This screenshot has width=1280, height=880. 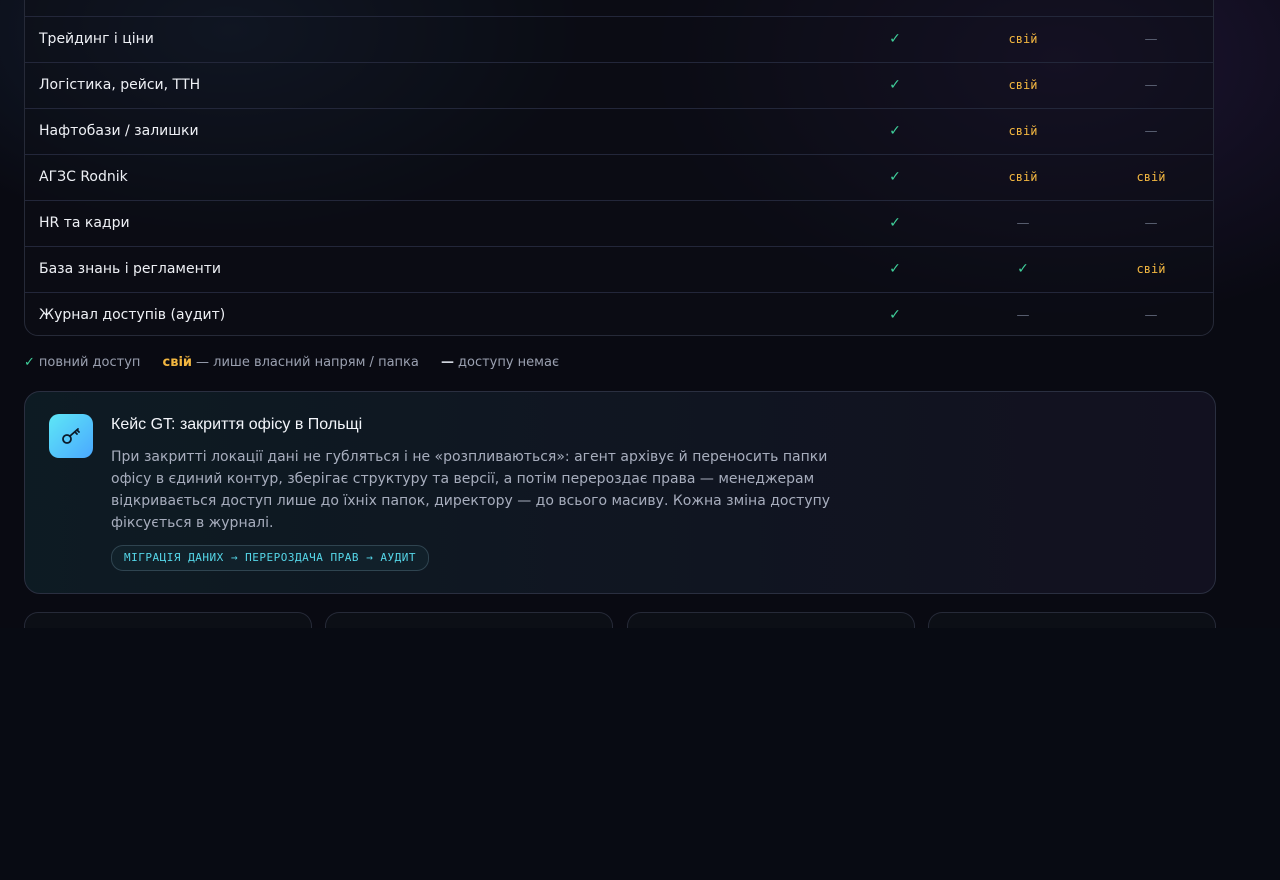 I want to click on table-row: Нафтобази / залишки ✓ свій —, so click(x=619, y=131).